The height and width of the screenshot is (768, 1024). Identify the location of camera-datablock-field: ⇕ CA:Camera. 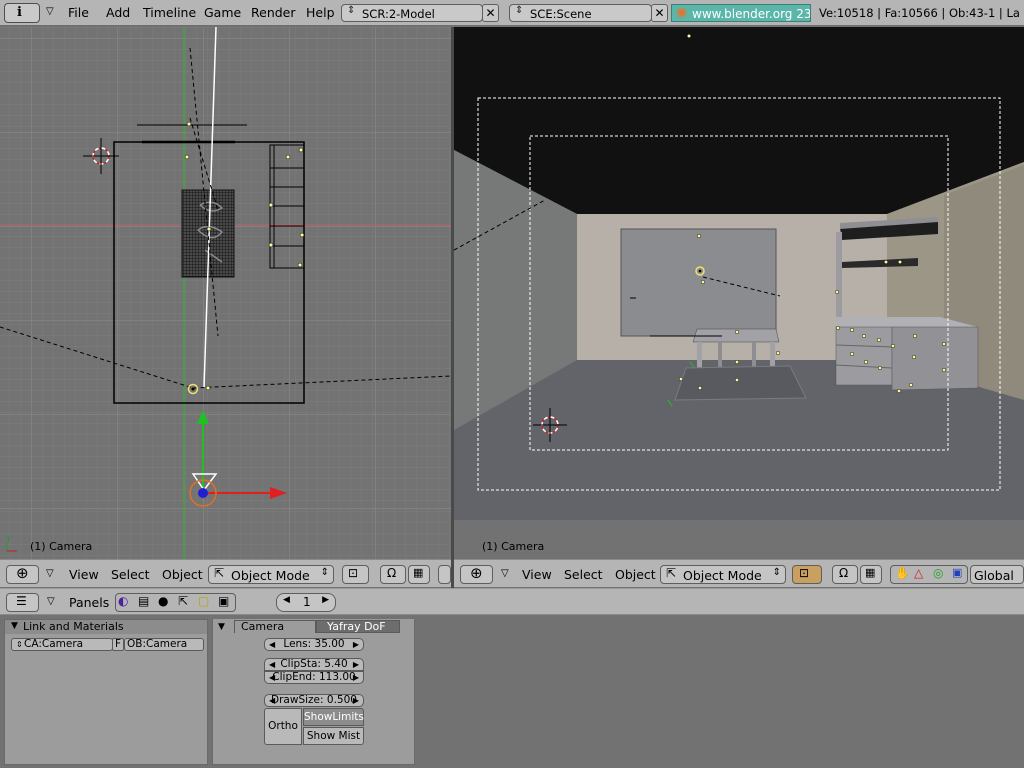
(62, 644).